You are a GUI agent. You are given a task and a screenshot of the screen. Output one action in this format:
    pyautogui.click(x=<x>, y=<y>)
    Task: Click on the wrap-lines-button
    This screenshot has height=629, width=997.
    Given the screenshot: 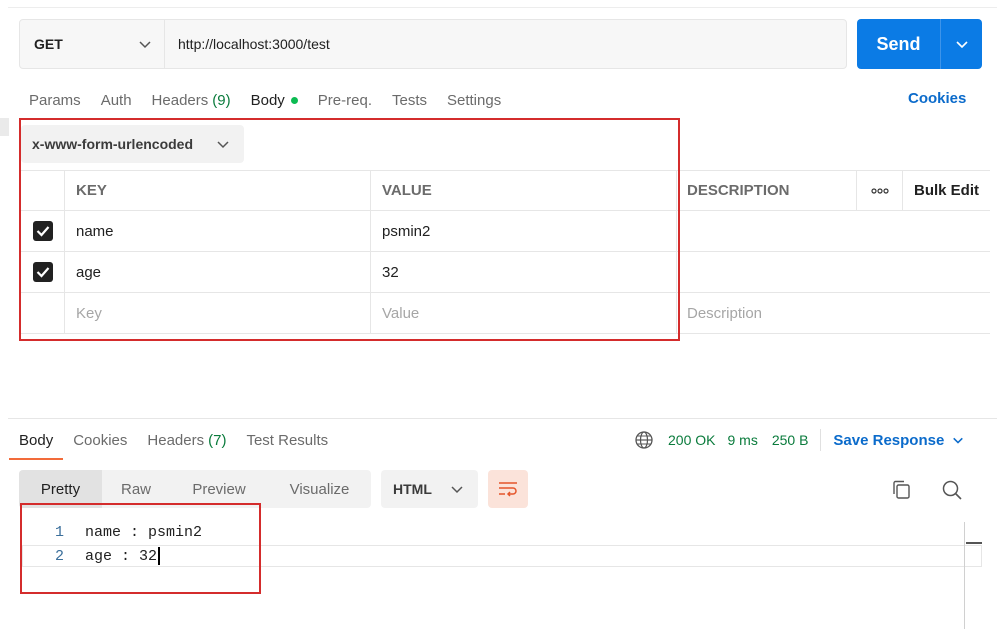 What is the action you would take?
    pyautogui.click(x=508, y=489)
    